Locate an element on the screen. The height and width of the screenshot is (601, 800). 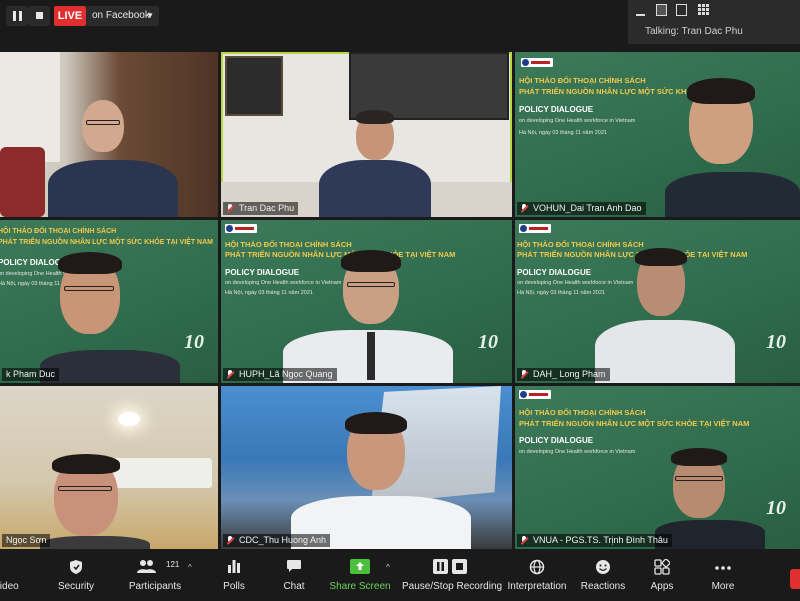
gallery-view-icon is located at coordinates (704, 10).